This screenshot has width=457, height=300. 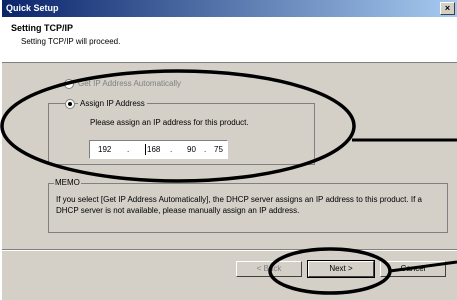 I want to click on page-title: Setting TCP/IP, so click(x=42, y=28).